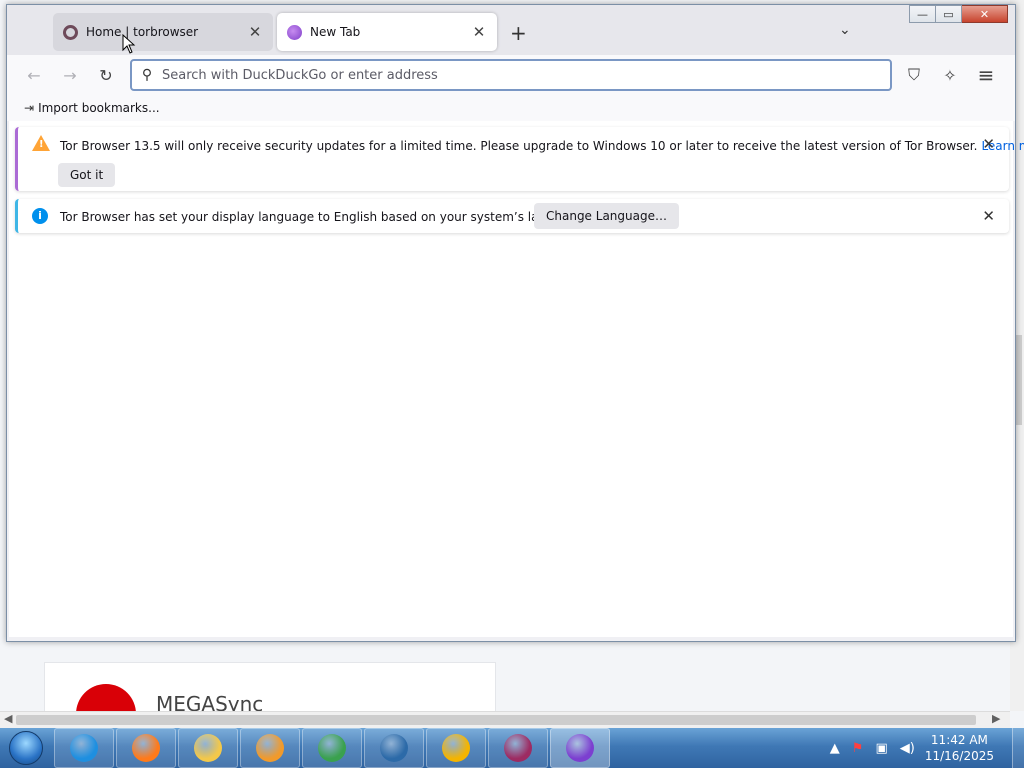  Describe the element at coordinates (8, 718) in the screenshot. I see `scroll-left-icon: ◀` at that location.